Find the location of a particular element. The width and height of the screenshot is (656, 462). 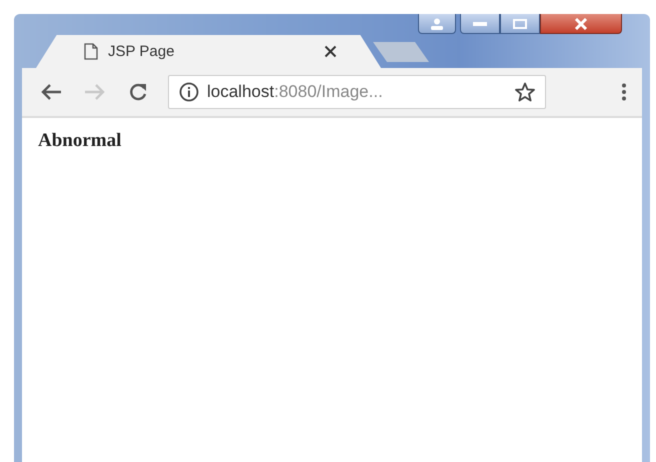

maximize-button is located at coordinates (520, 24).